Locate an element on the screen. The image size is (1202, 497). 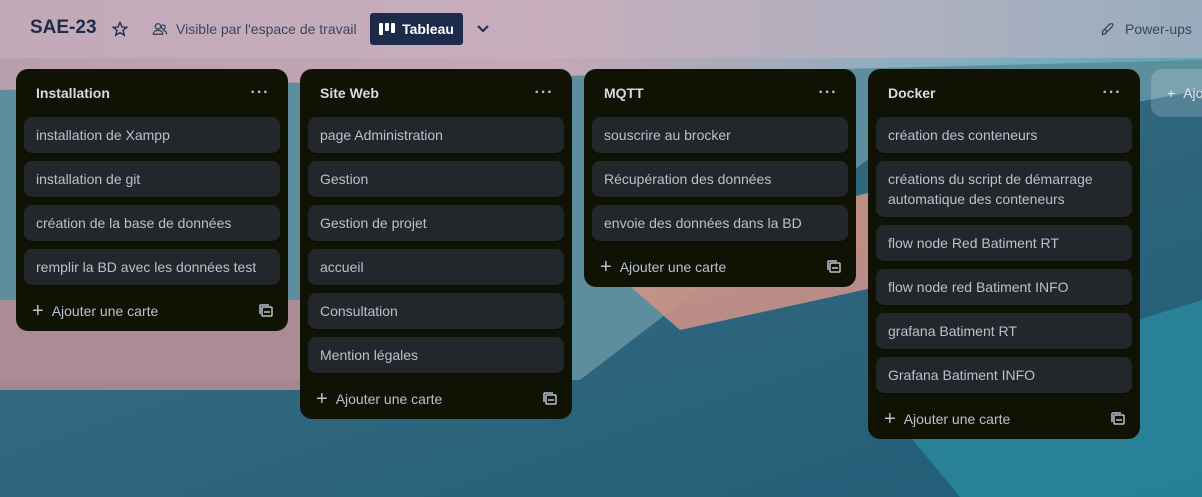
card: flow node red Batiment INFO is located at coordinates (1004, 287).